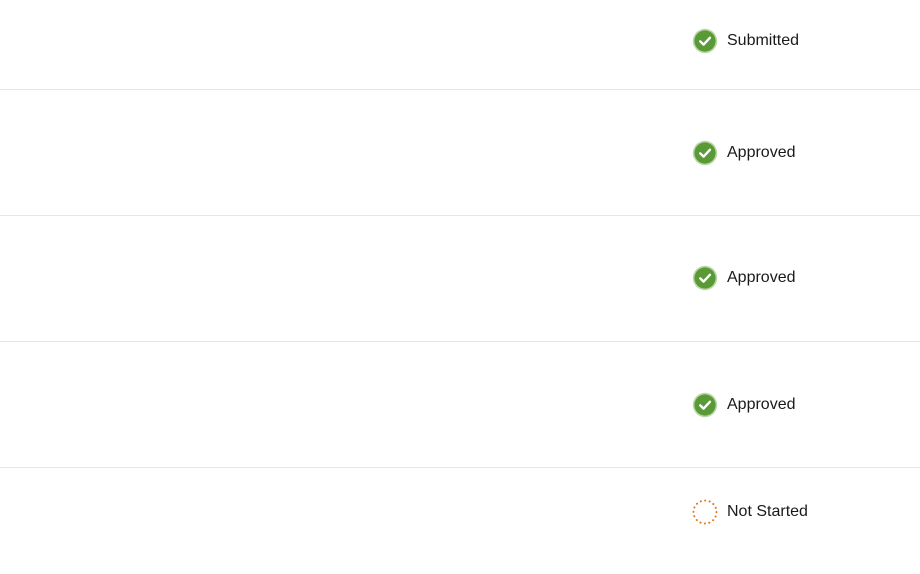 This screenshot has height=574, width=920. I want to click on status-indicator: Submitted, so click(745, 41).